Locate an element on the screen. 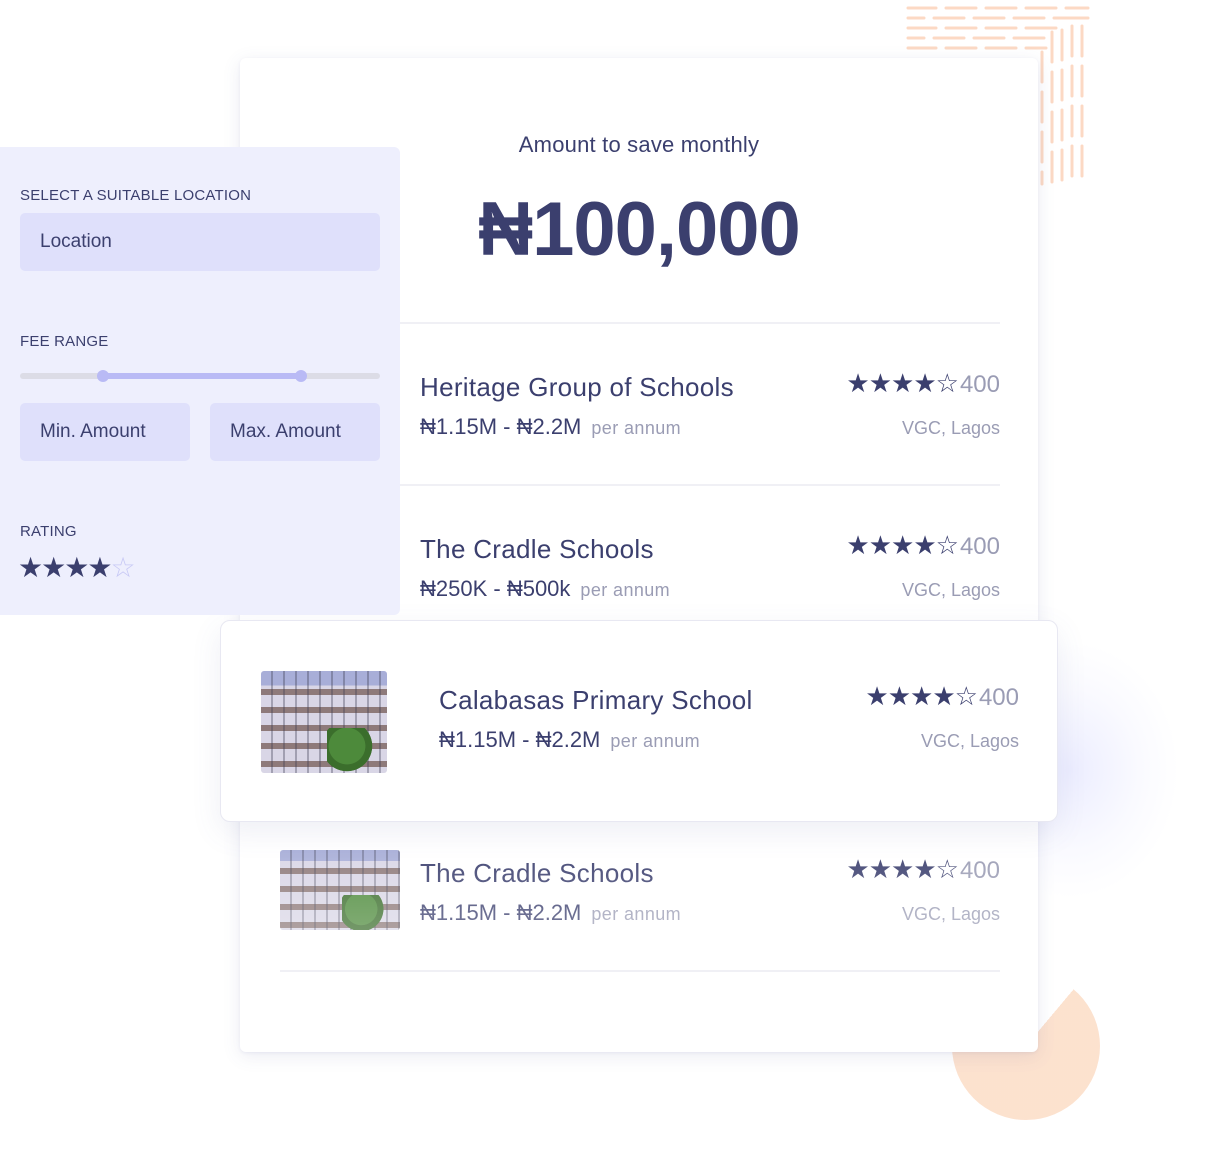 The image size is (1208, 1154). location-select: Location is located at coordinates (200, 242).